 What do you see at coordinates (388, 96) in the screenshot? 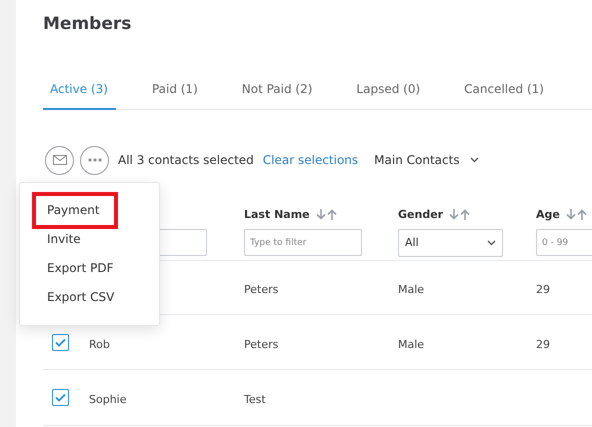
I see `tab: Lapsed (0)` at bounding box center [388, 96].